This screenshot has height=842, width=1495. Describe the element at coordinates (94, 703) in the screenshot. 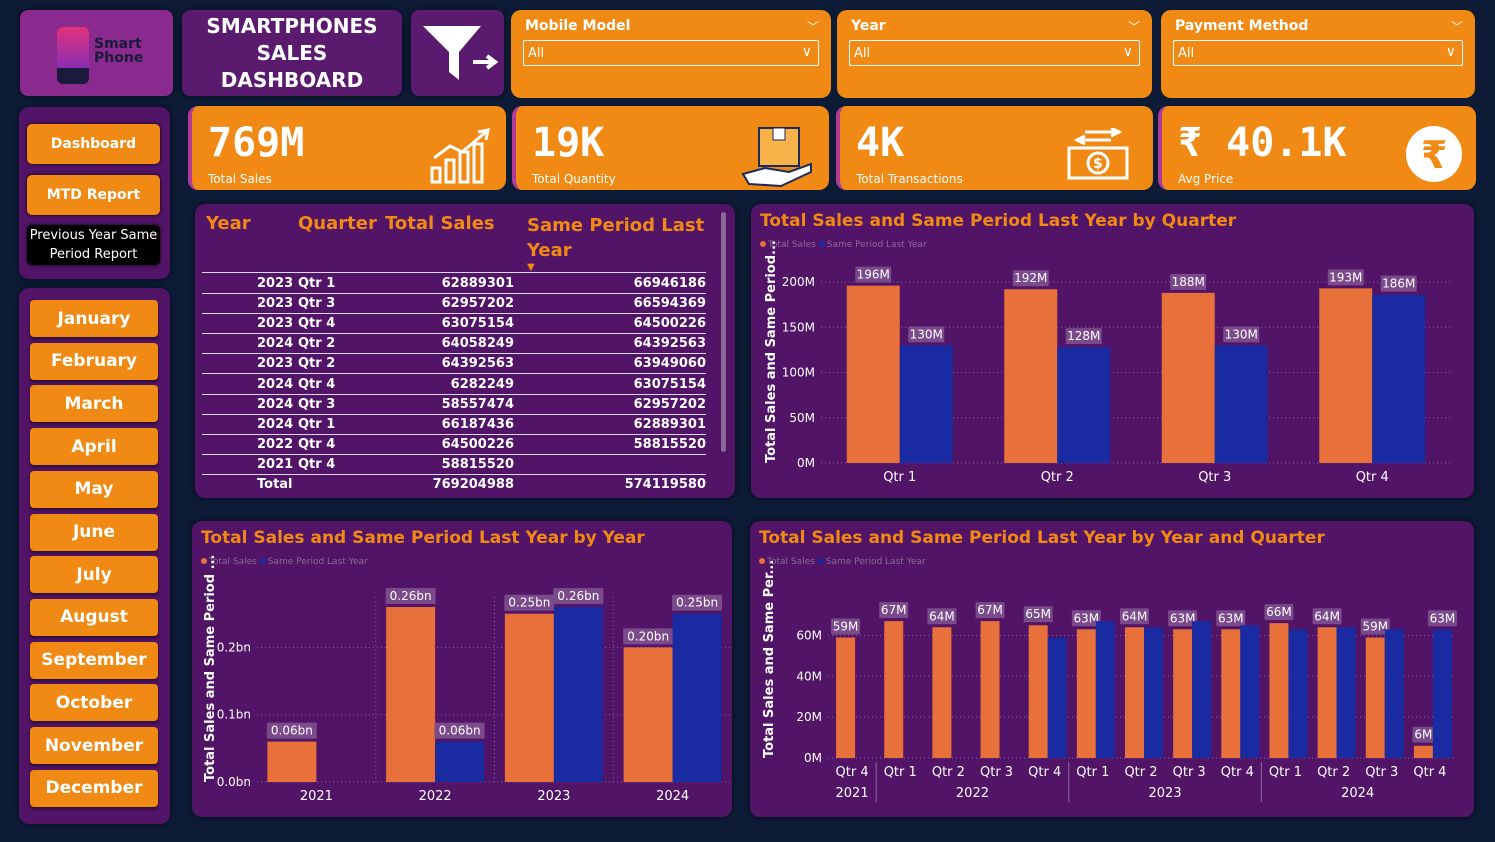

I see `month-button-october: October` at that location.